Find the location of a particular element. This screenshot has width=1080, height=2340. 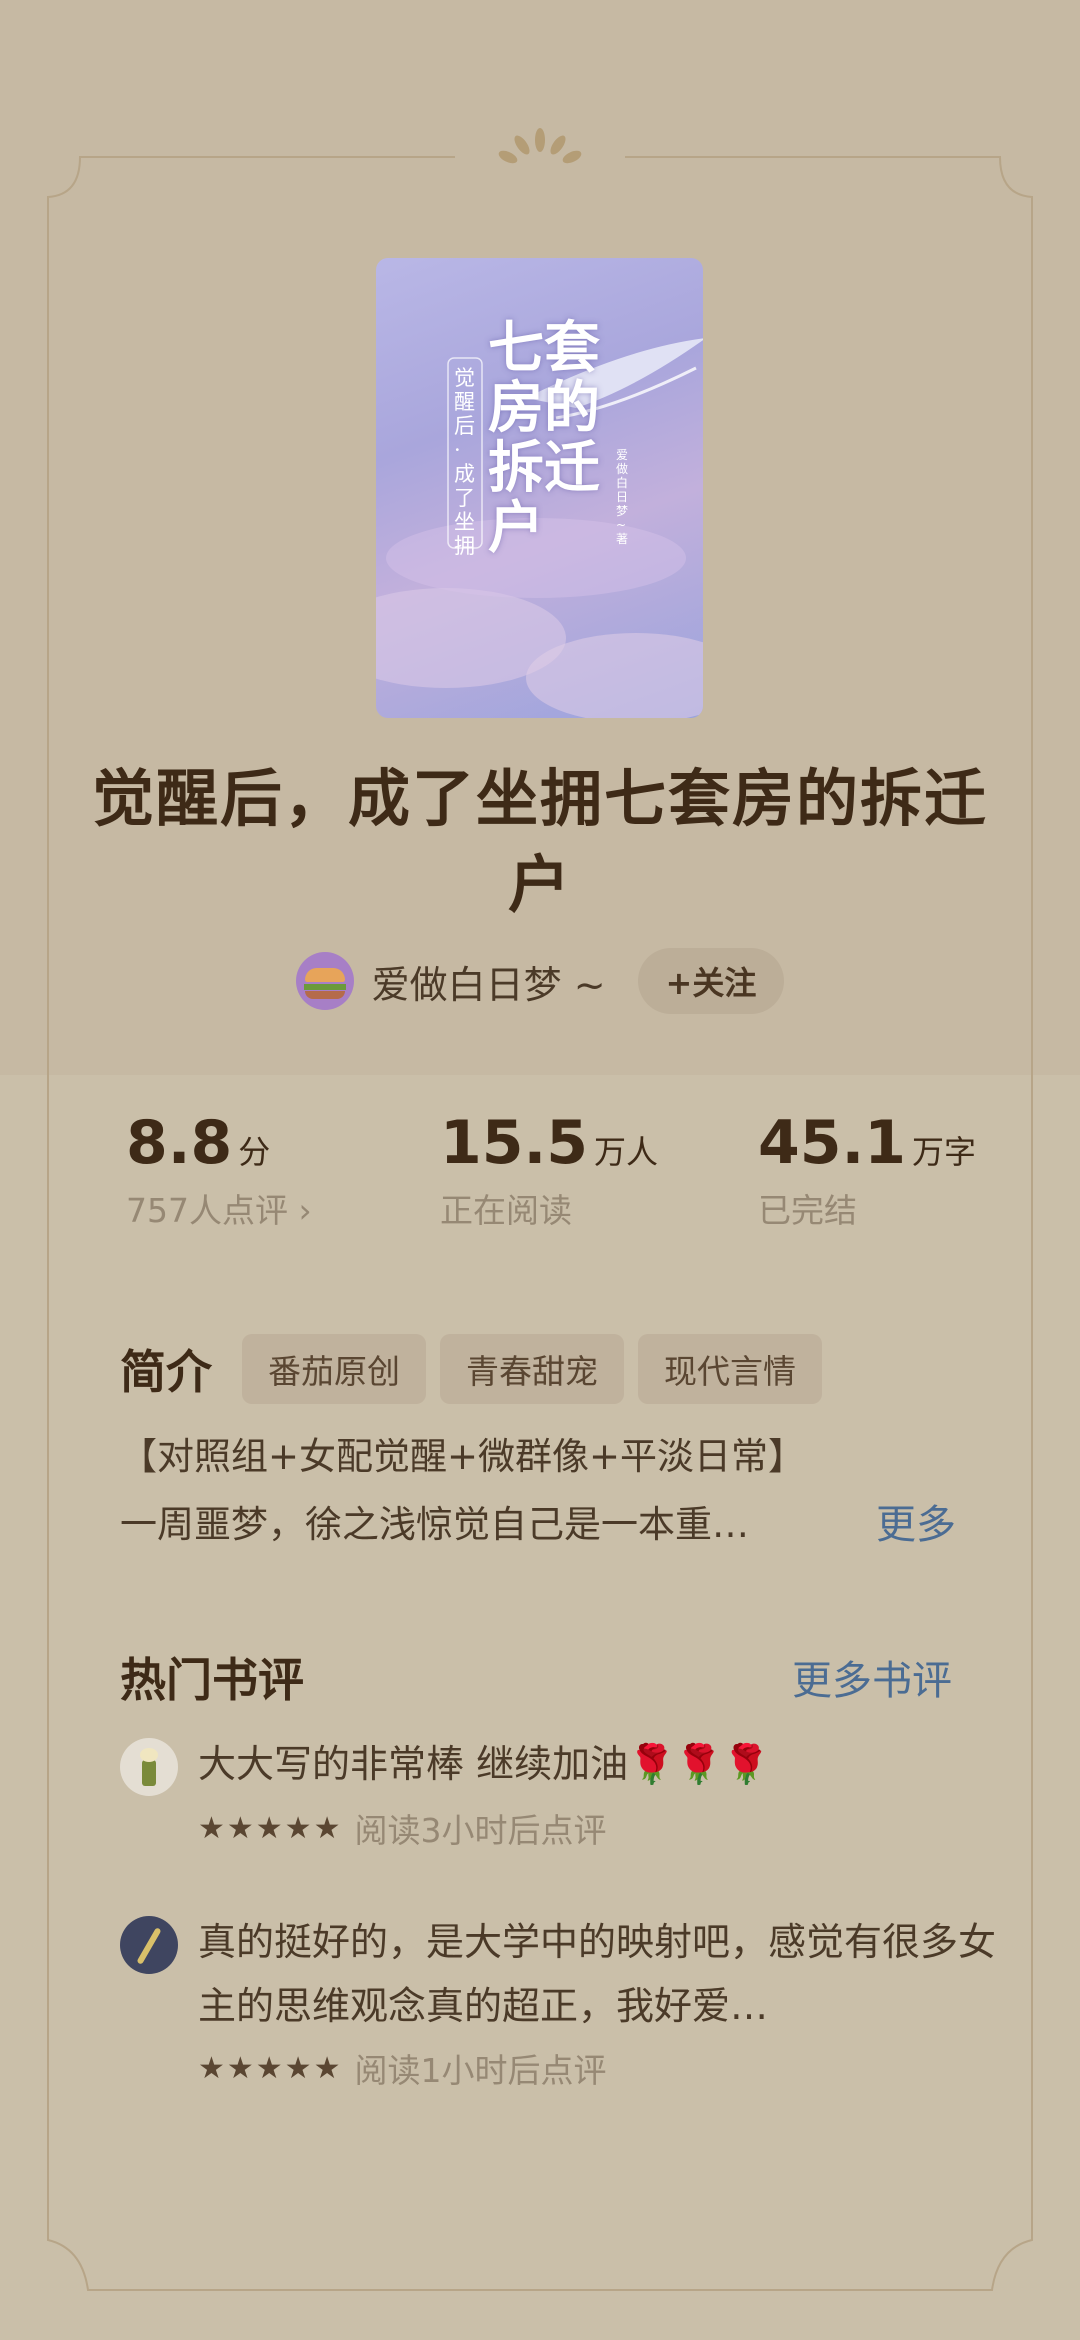

stat-unit: 分 is located at coordinates (254, 1152).